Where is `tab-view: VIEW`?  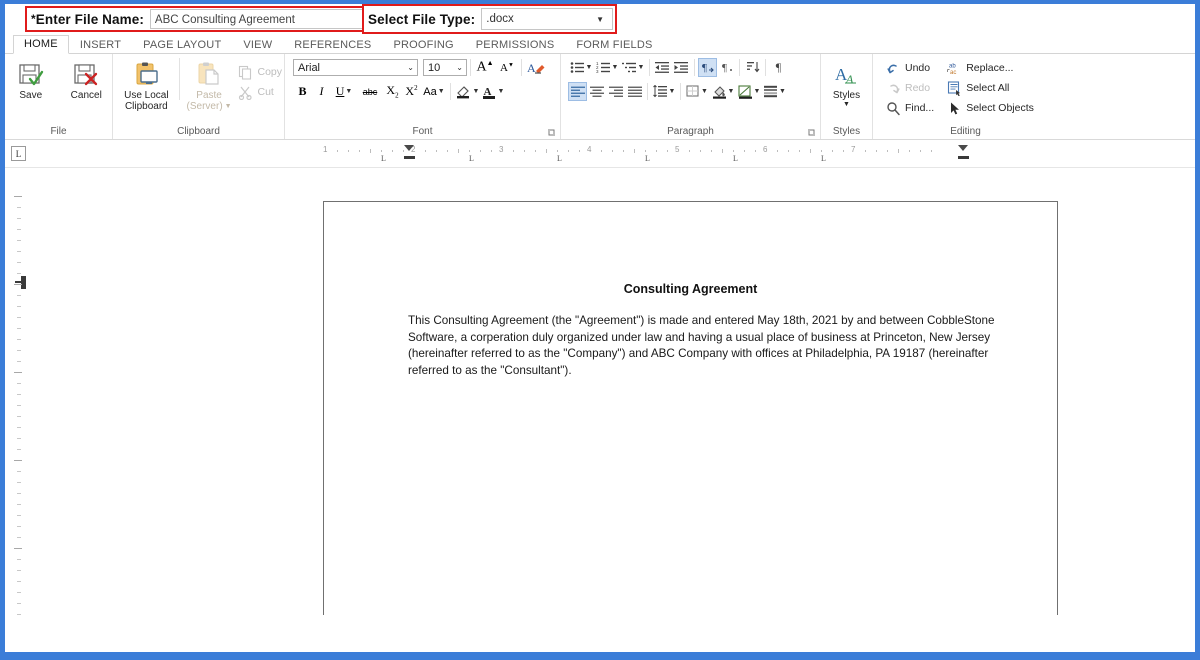 tab-view: VIEW is located at coordinates (257, 45).